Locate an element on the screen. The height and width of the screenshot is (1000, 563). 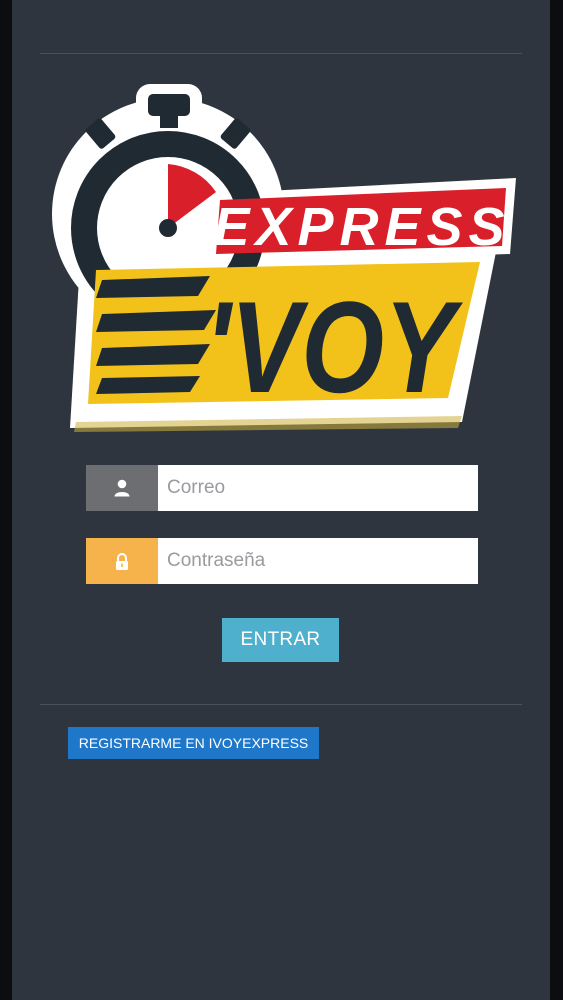
email-input is located at coordinates (318, 488).